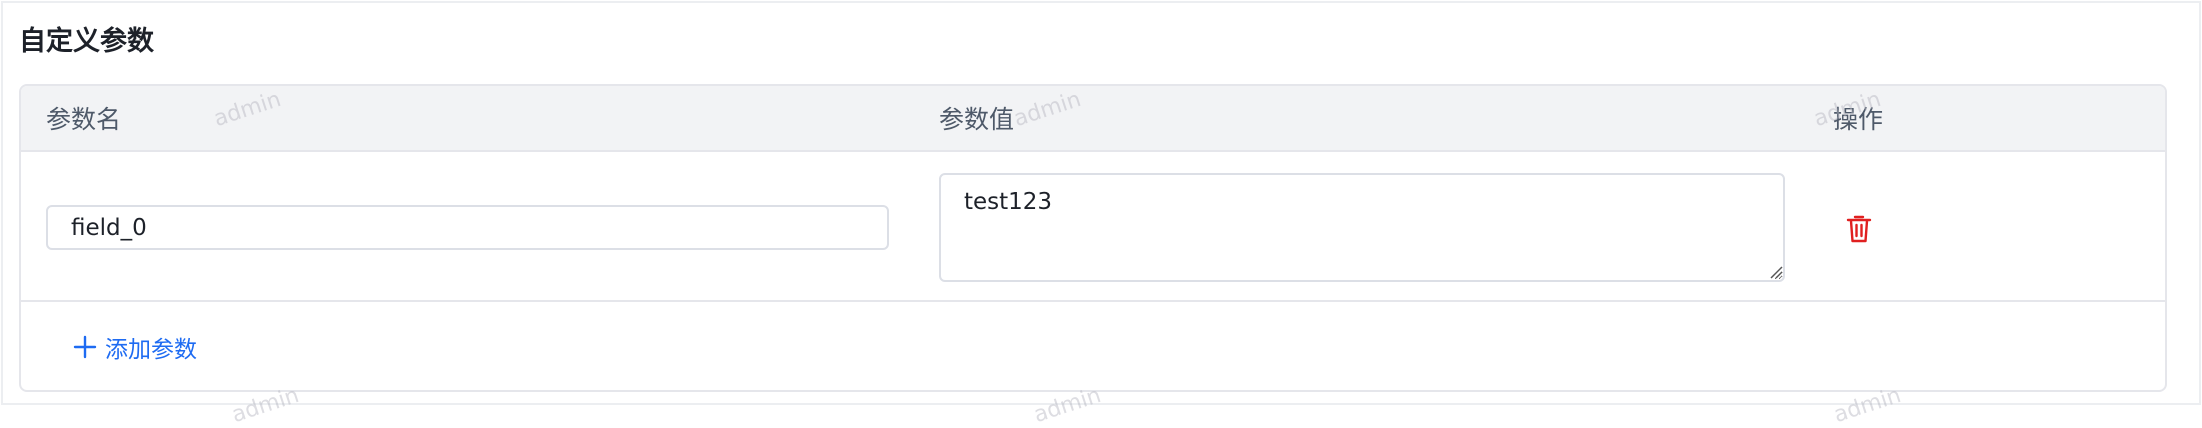  What do you see at coordinates (151, 350) in the screenshot?
I see `add-param-label: 添加参数` at bounding box center [151, 350].